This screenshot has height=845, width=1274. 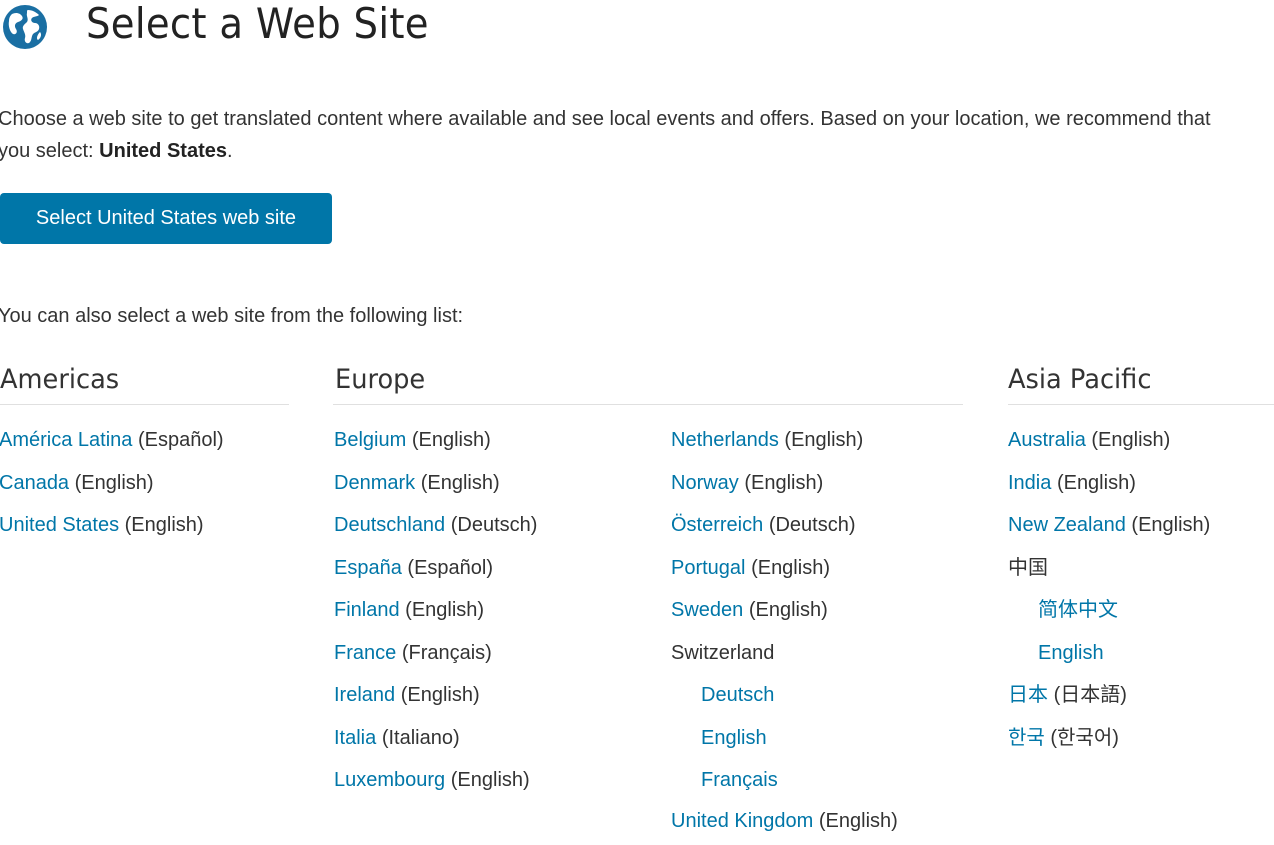 I want to click on site-link: New Zealand, so click(x=1067, y=525).